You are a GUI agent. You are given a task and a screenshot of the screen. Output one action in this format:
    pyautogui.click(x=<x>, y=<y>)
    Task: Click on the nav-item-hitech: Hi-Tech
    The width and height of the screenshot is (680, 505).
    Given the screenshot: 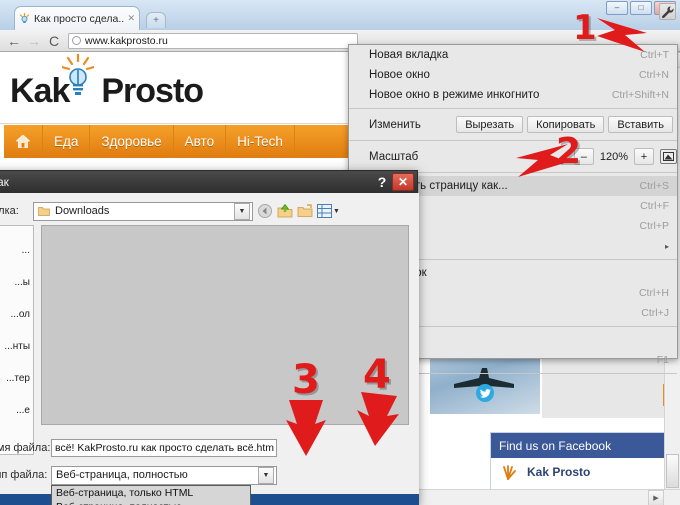 What is the action you would take?
    pyautogui.click(x=260, y=141)
    